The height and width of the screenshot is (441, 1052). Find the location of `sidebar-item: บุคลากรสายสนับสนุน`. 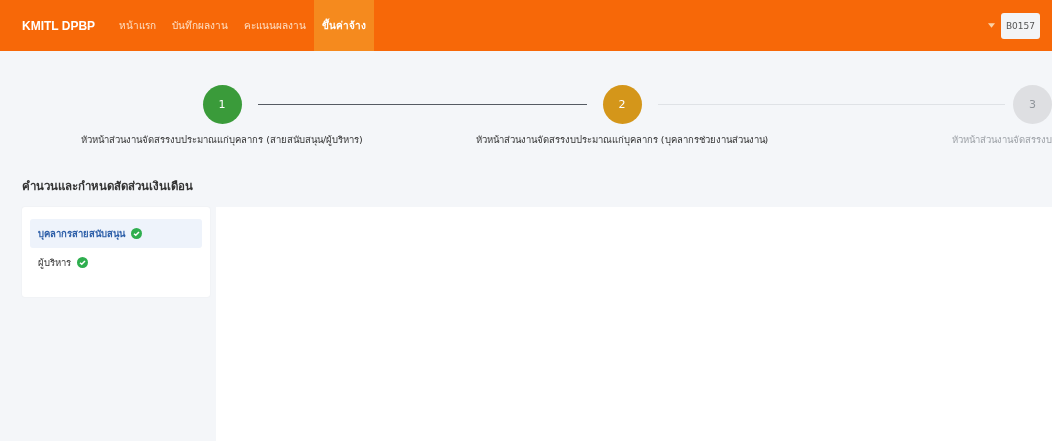

sidebar-item: บุคลากรสายสนับสนุน is located at coordinates (116, 233).